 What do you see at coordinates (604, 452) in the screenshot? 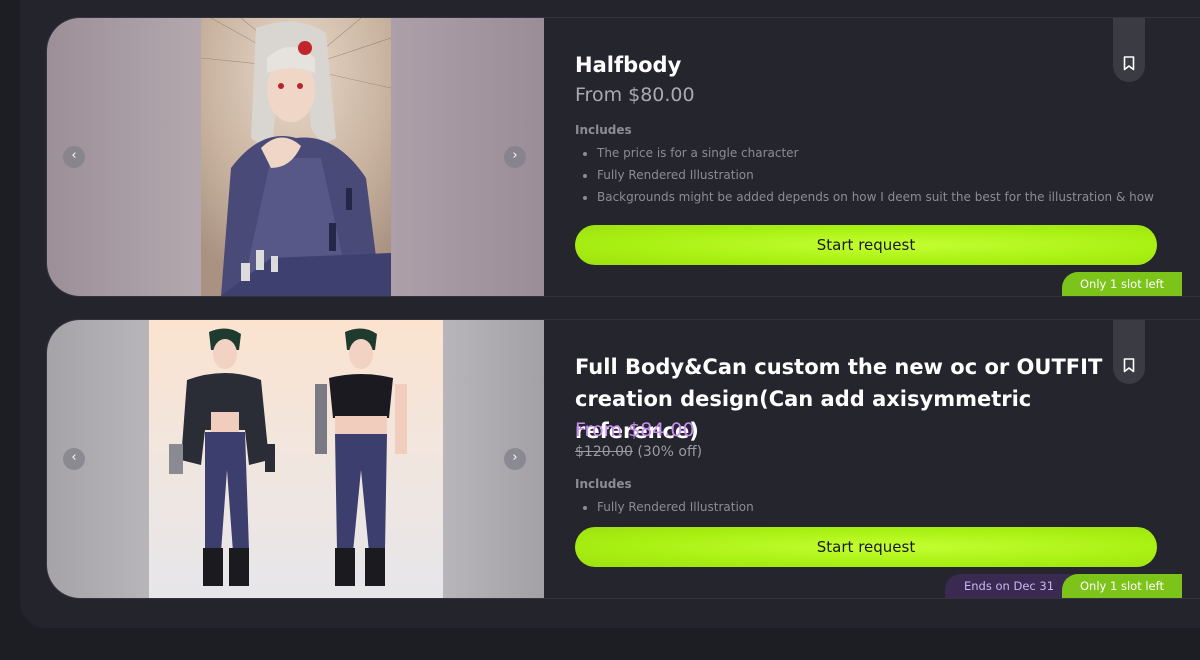
I see `strikethrough-price: $120.00` at bounding box center [604, 452].